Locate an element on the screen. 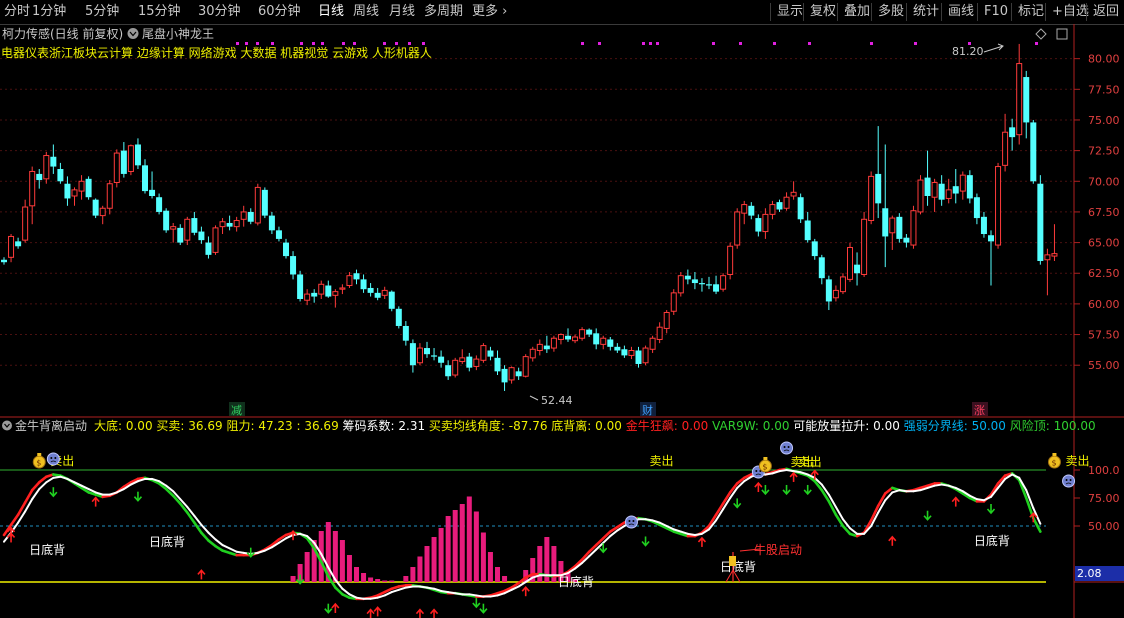 The image size is (1124, 618). display-button: 显示 is located at coordinates (786, 12).